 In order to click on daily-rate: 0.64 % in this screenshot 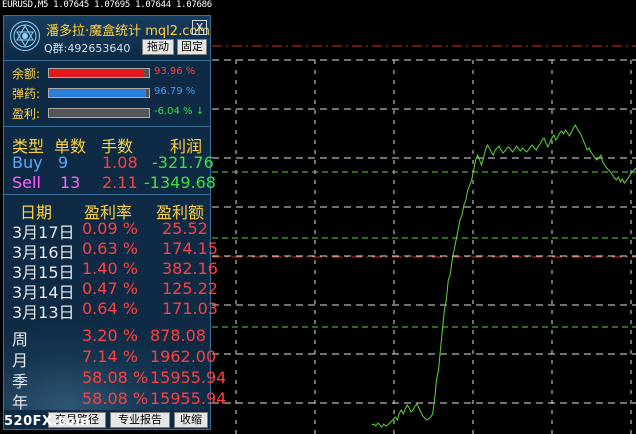, I will do `click(110, 308)`.